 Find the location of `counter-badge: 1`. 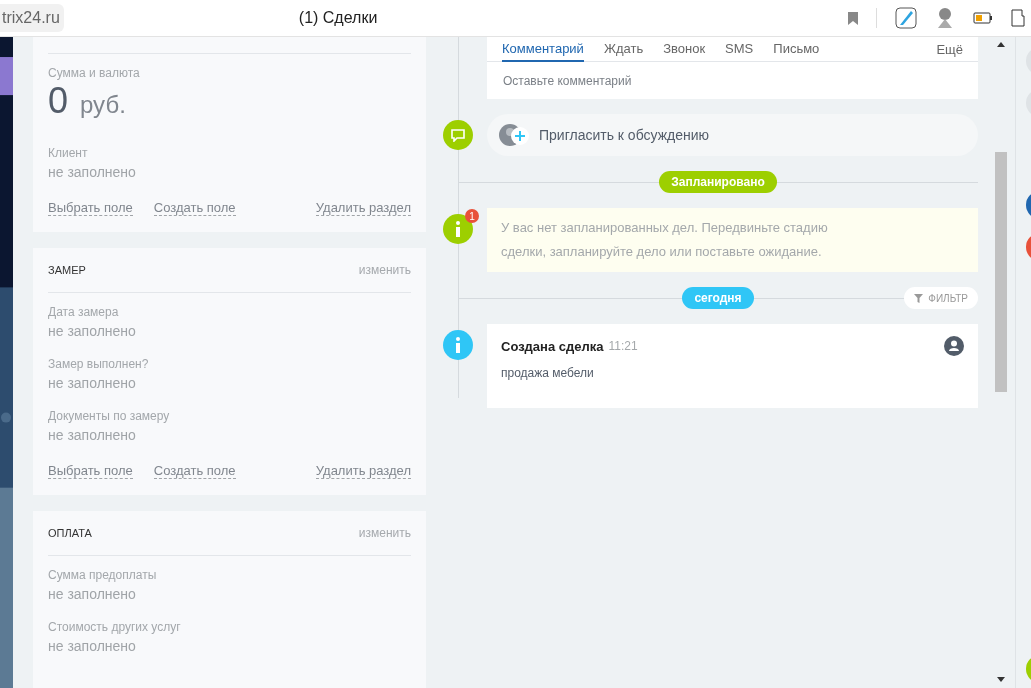

counter-badge: 1 is located at coordinates (472, 216).